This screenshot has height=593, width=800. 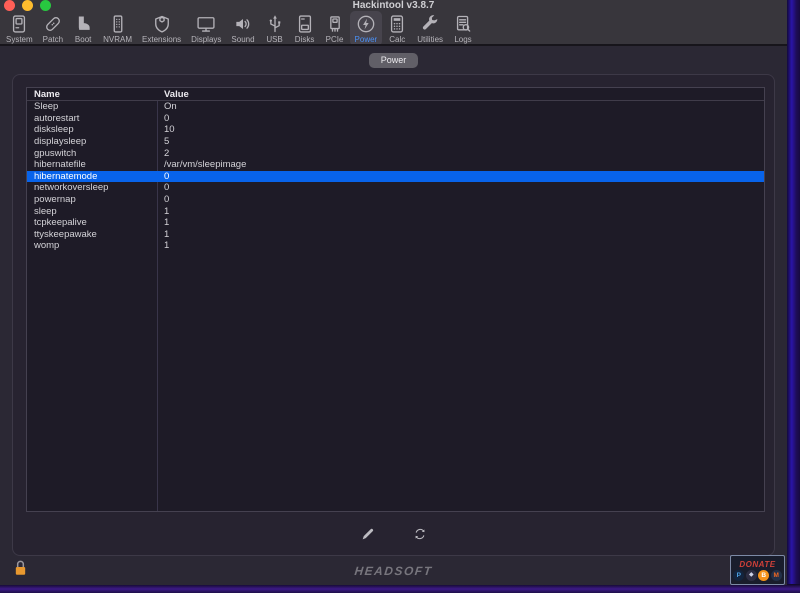 I want to click on row-name: networkoversleep, so click(x=71, y=188).